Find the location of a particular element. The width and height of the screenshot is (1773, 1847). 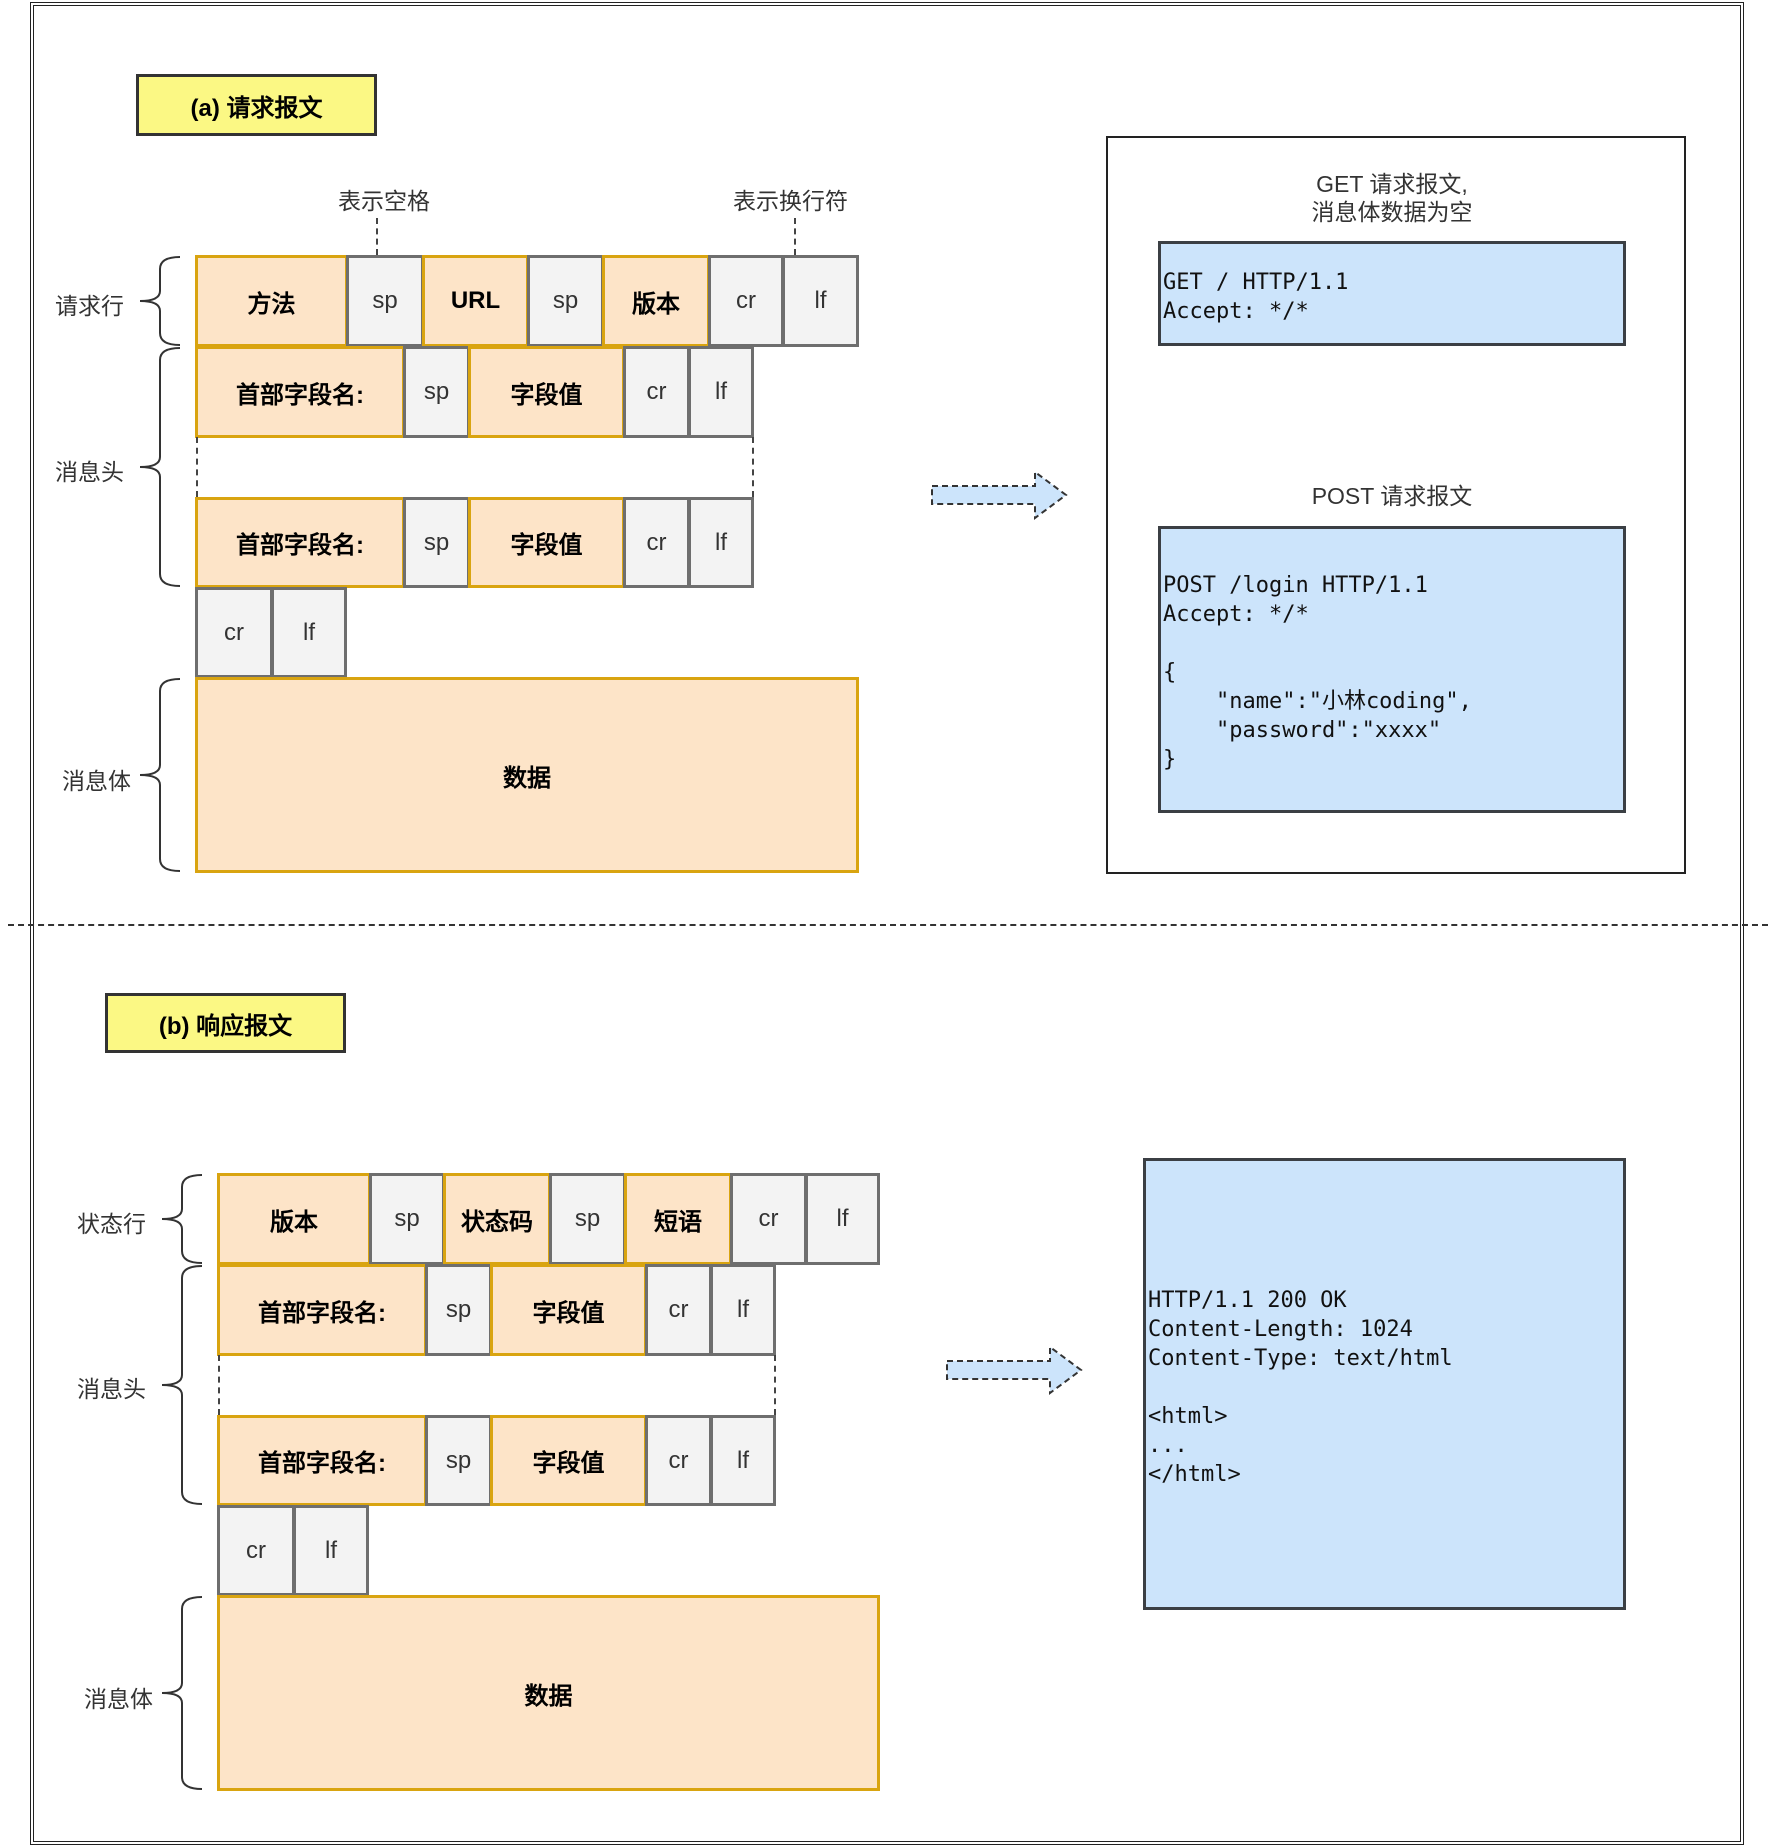

response-body-label: 消息体 is located at coordinates (118, 1699).